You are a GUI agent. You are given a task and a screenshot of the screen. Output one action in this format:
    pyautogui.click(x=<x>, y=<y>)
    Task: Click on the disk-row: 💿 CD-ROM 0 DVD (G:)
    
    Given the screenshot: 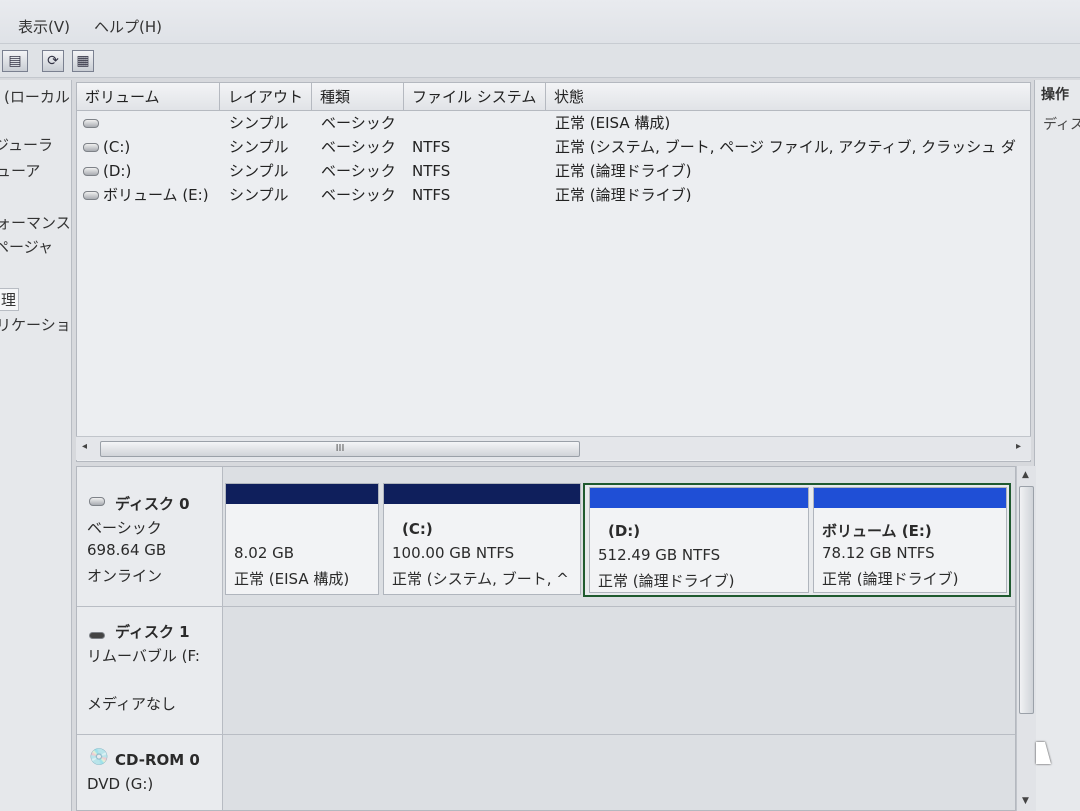 What is the action you would take?
    pyautogui.click(x=546, y=772)
    